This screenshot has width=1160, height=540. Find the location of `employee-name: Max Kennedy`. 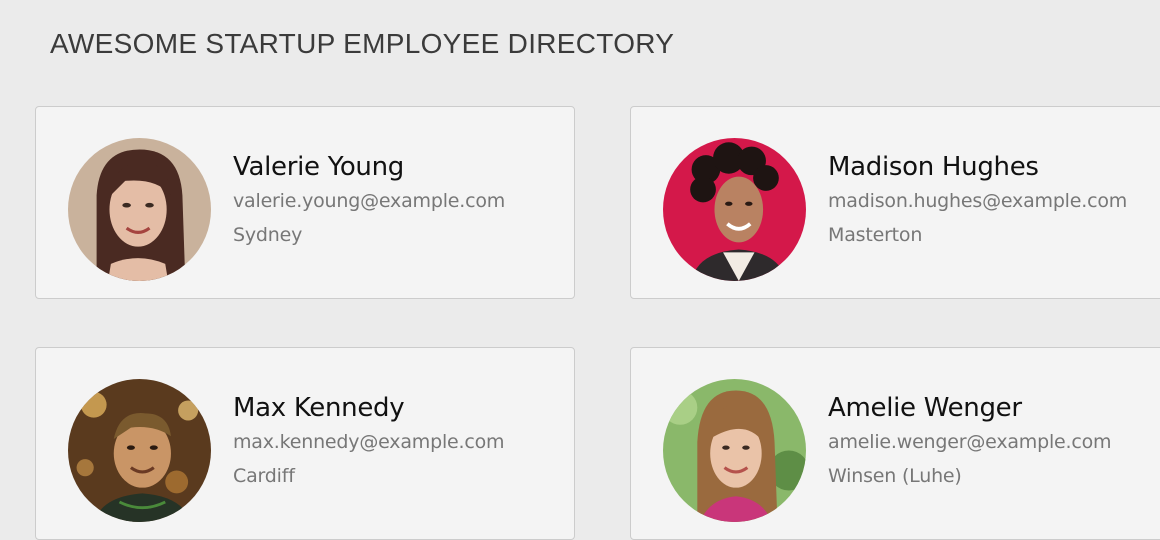

employee-name: Max Kennedy is located at coordinates (319, 408).